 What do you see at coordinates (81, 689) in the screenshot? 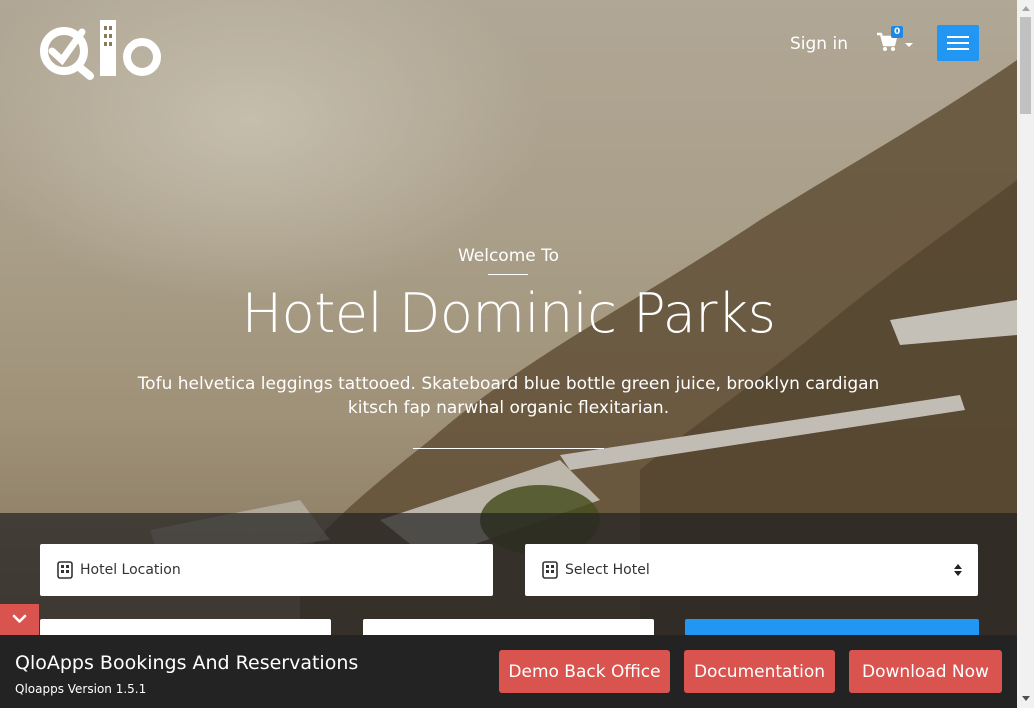
I see `footer-version: Qloapps Version 1.5.1` at bounding box center [81, 689].